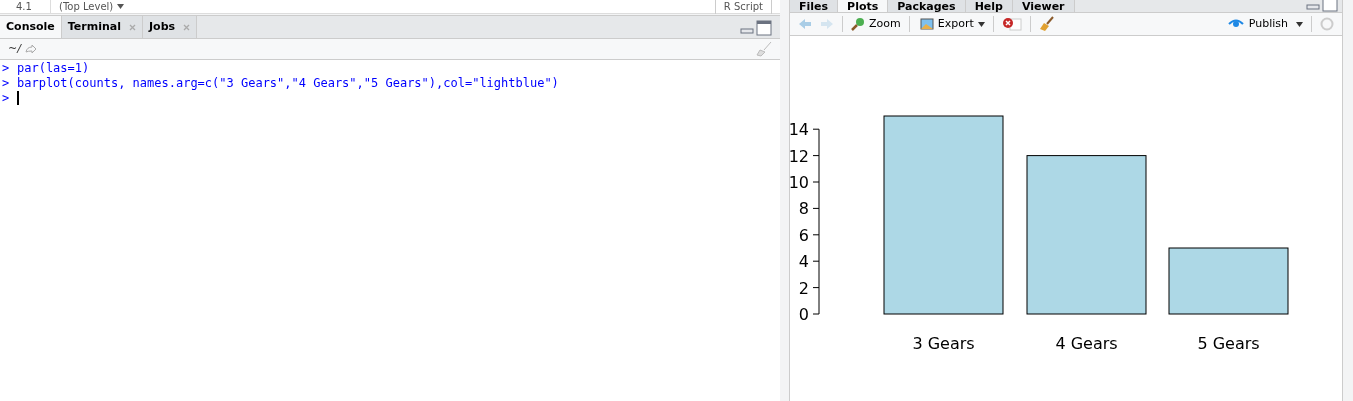 The image size is (1353, 401). I want to click on publish-button: Publish, so click(1264, 24).